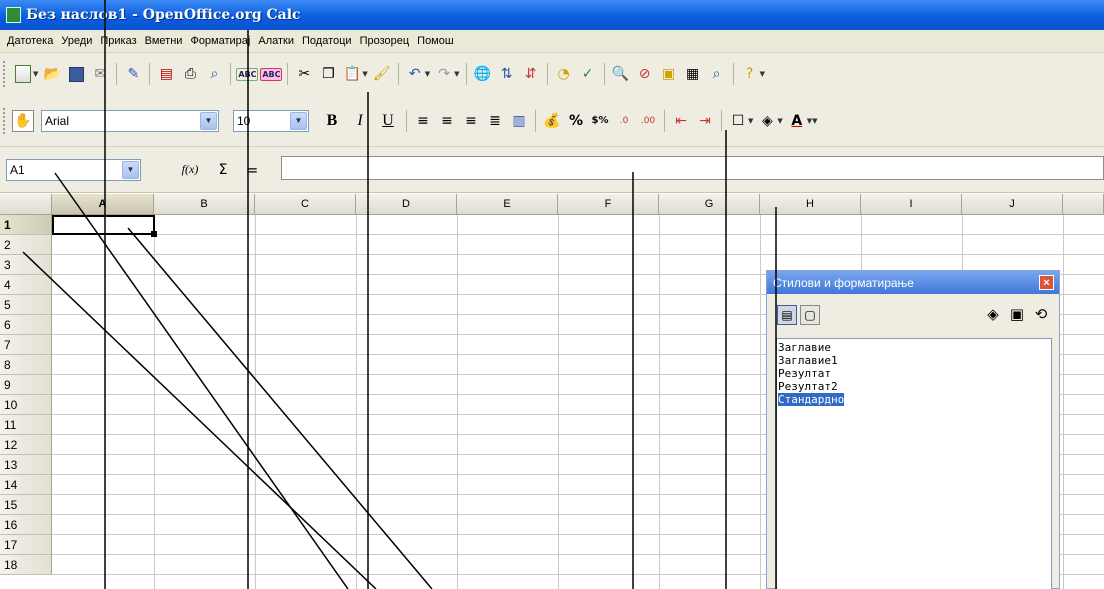  I want to click on zoom-icon: ⌕, so click(717, 74).